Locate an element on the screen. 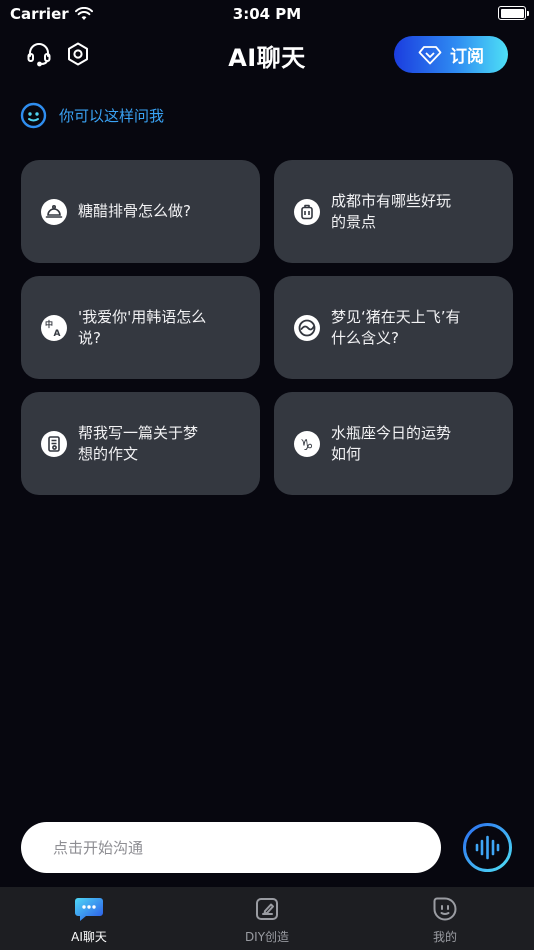  edit-icon is located at coordinates (267, 909).